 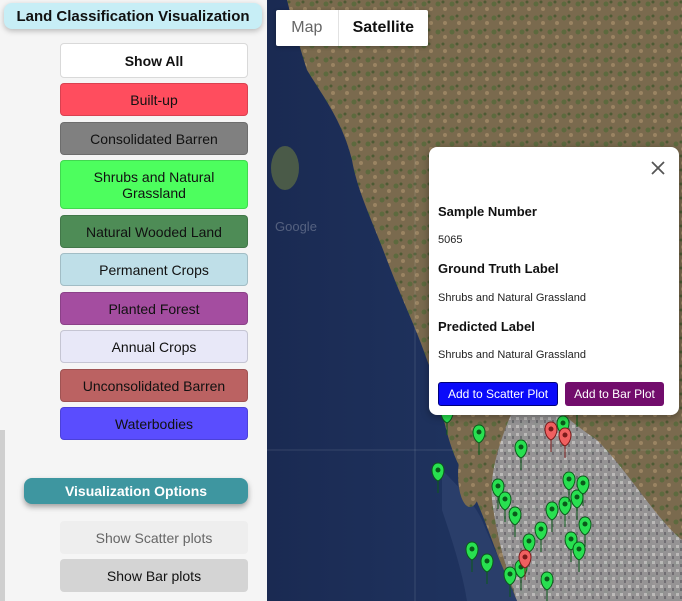 What do you see at coordinates (154, 231) in the screenshot?
I see `class-button-natural-wooded-land: Natural Wooded Land` at bounding box center [154, 231].